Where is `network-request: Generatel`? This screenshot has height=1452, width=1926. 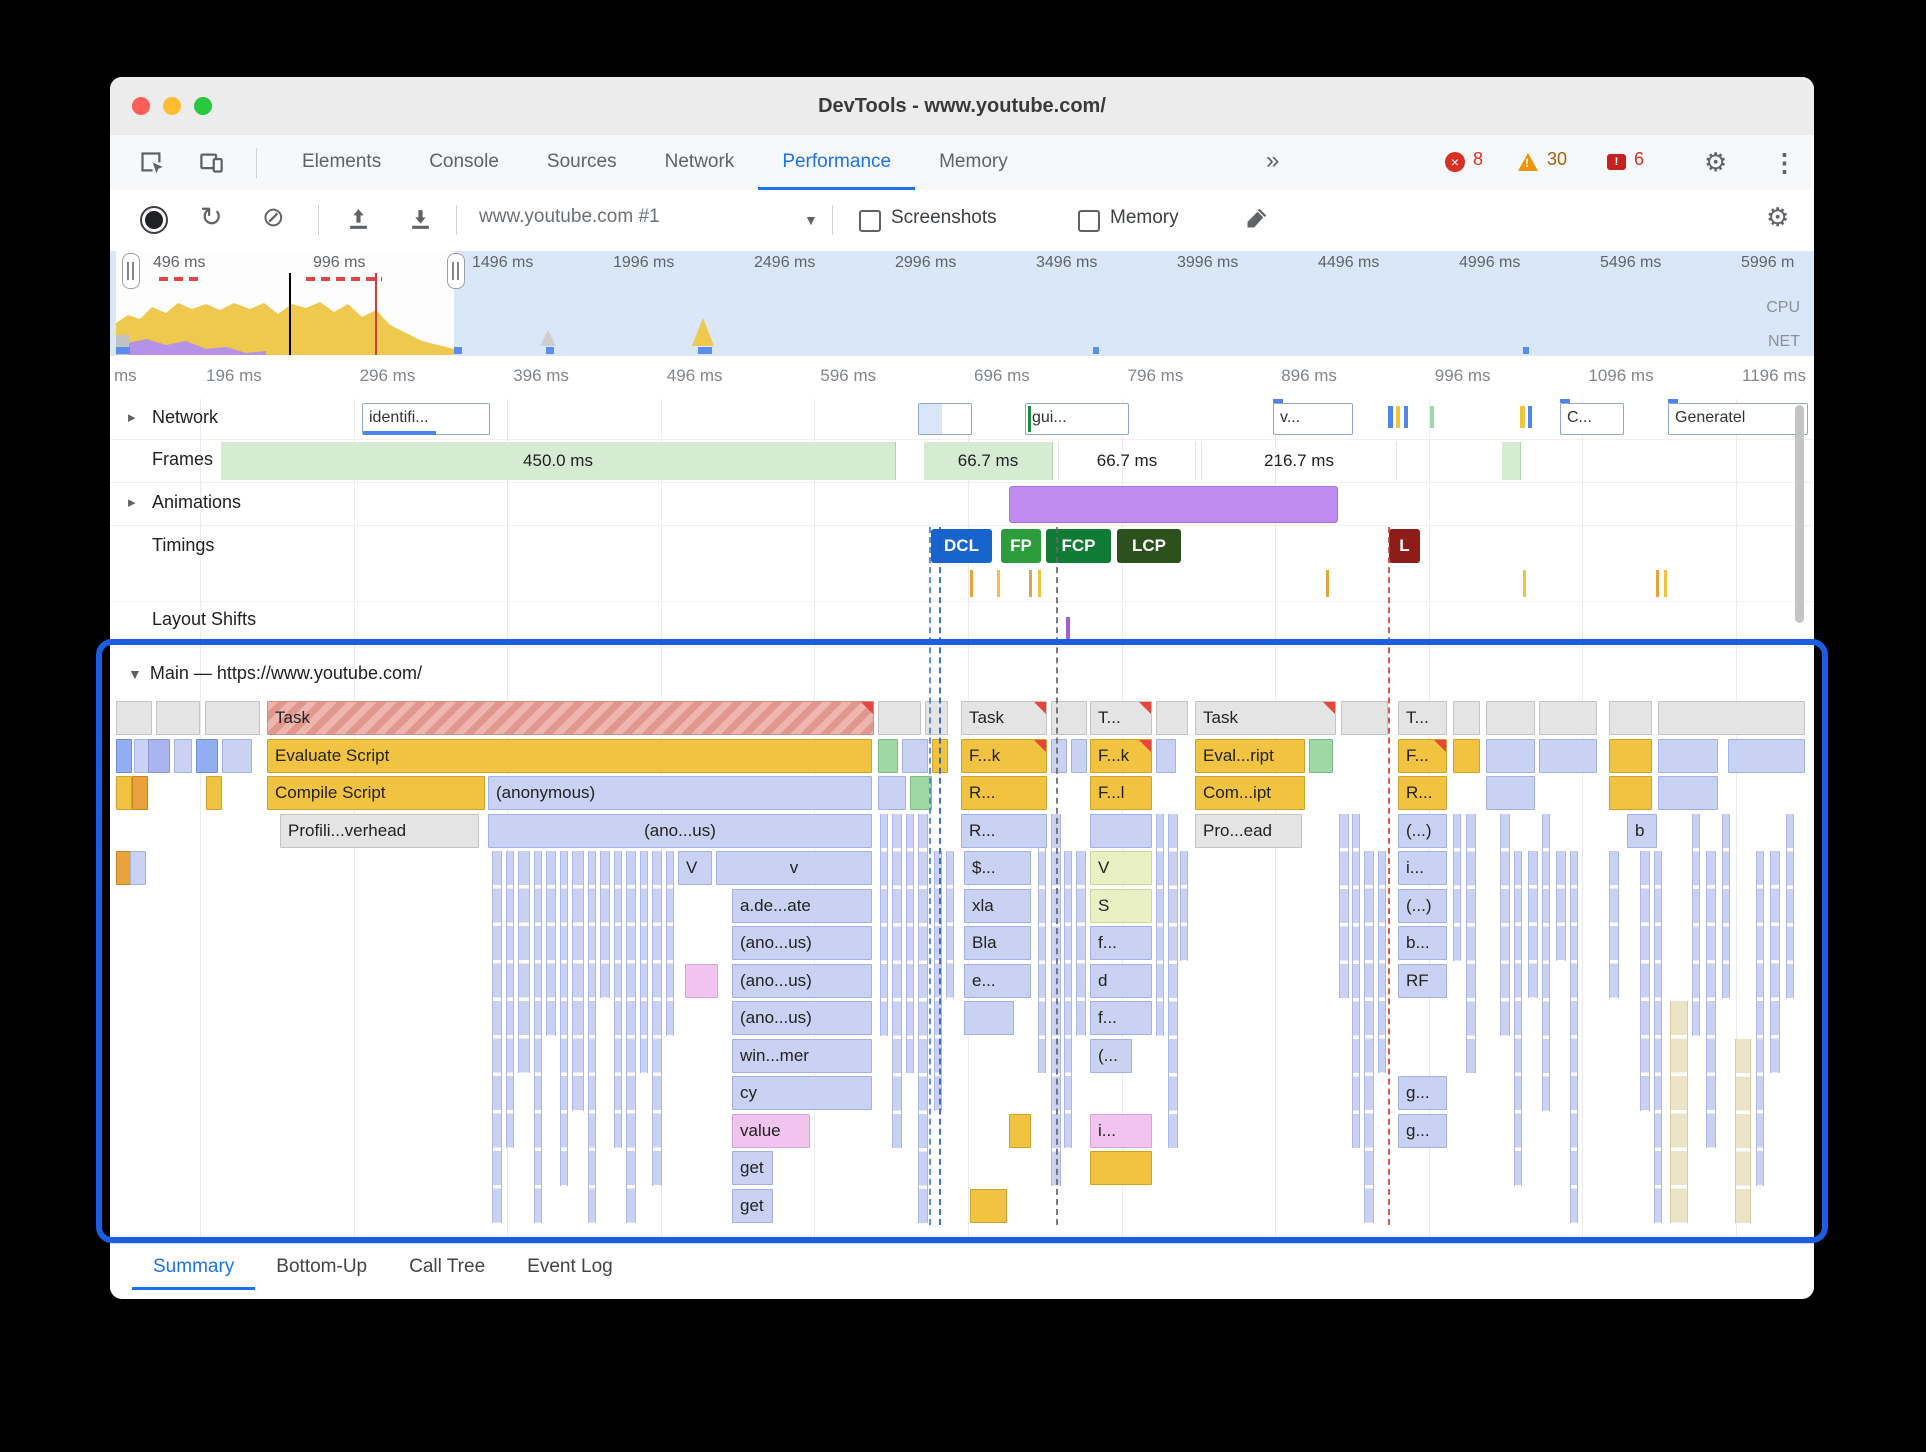 network-request: Generatel is located at coordinates (1738, 417).